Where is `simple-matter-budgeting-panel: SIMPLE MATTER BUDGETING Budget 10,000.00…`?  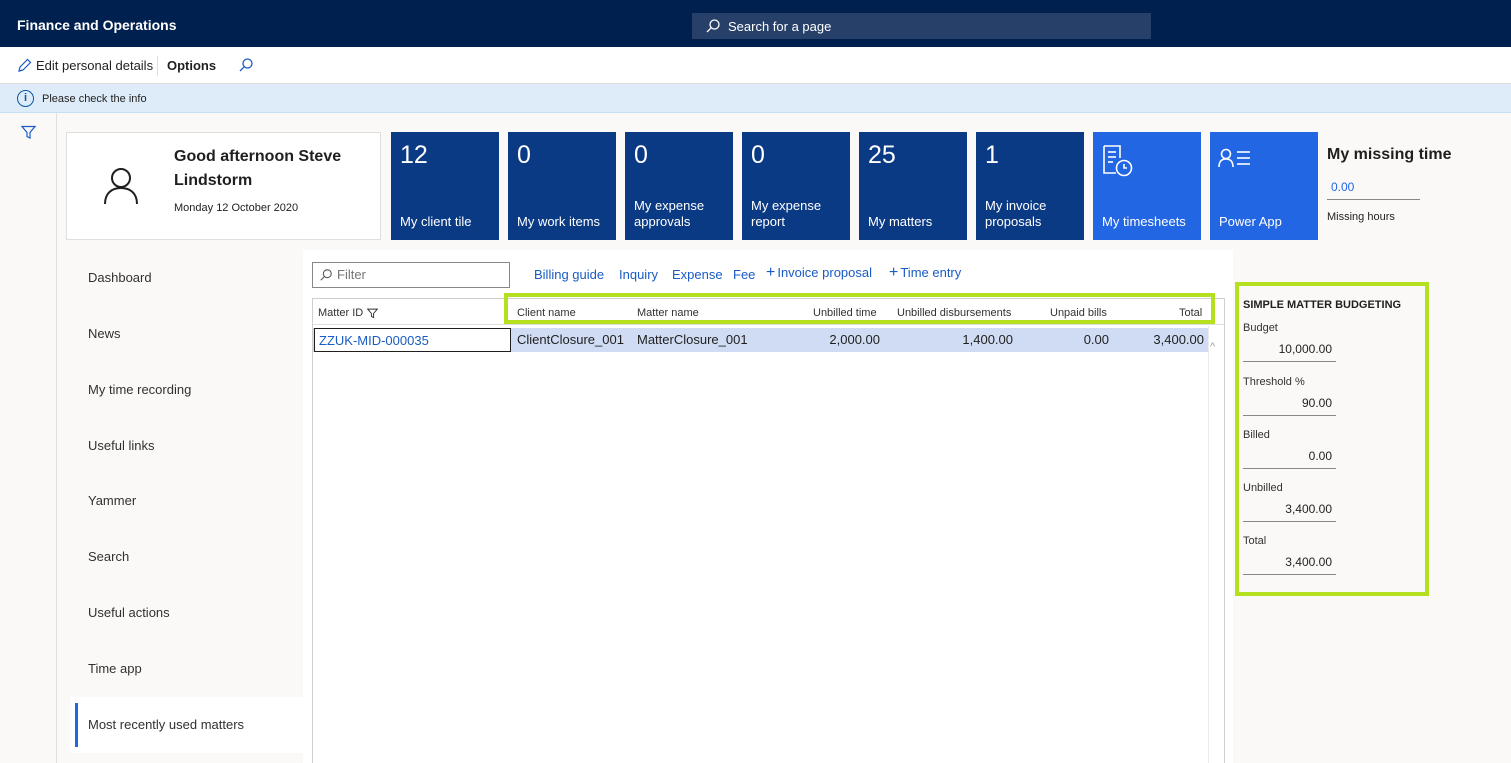
simple-matter-budgeting-panel: SIMPLE MATTER BUDGETING Budget 10,000.00… is located at coordinates (1332, 439).